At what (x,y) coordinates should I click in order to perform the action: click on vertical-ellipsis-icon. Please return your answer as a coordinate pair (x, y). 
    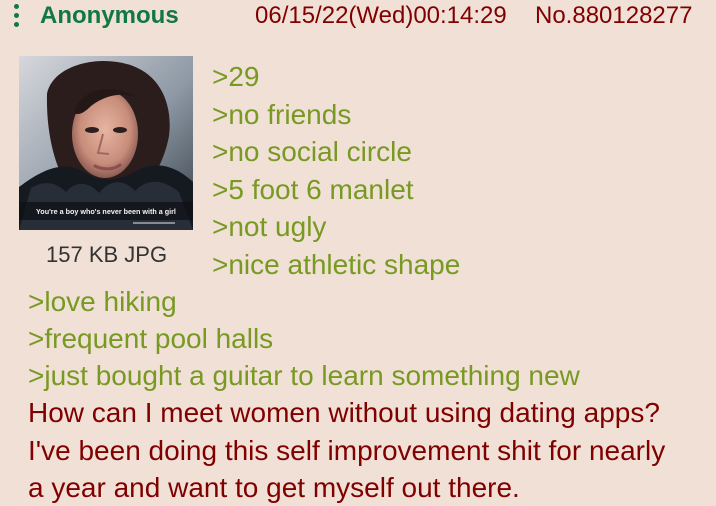
    Looking at the image, I should click on (17, 16).